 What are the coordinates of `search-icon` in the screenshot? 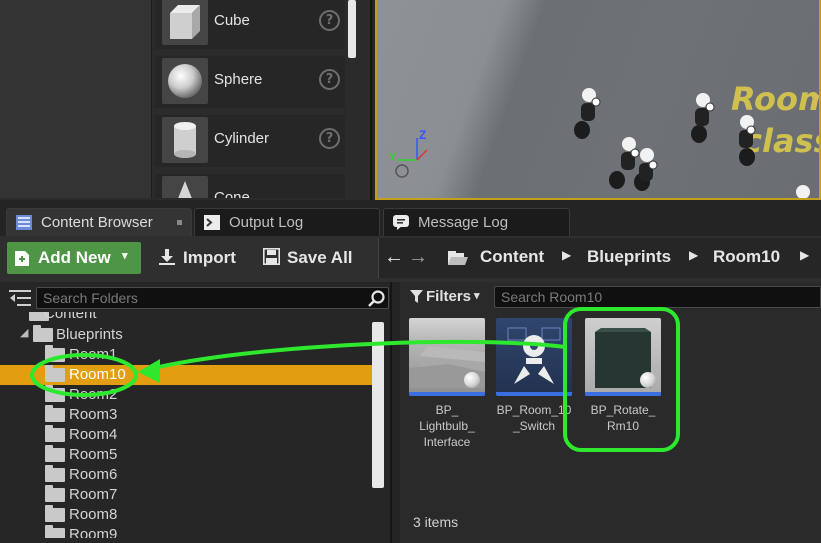 It's located at (376, 298).